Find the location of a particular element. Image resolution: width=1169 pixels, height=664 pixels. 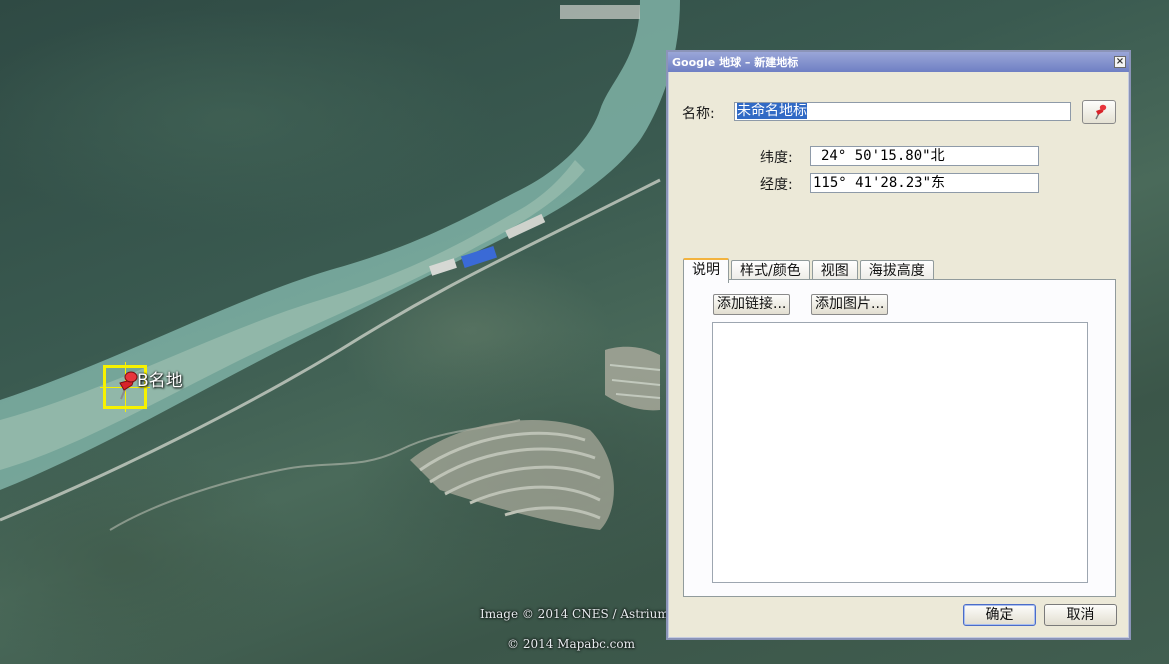

mapabc-credit: © 2014 Mapabc.com is located at coordinates (571, 644).